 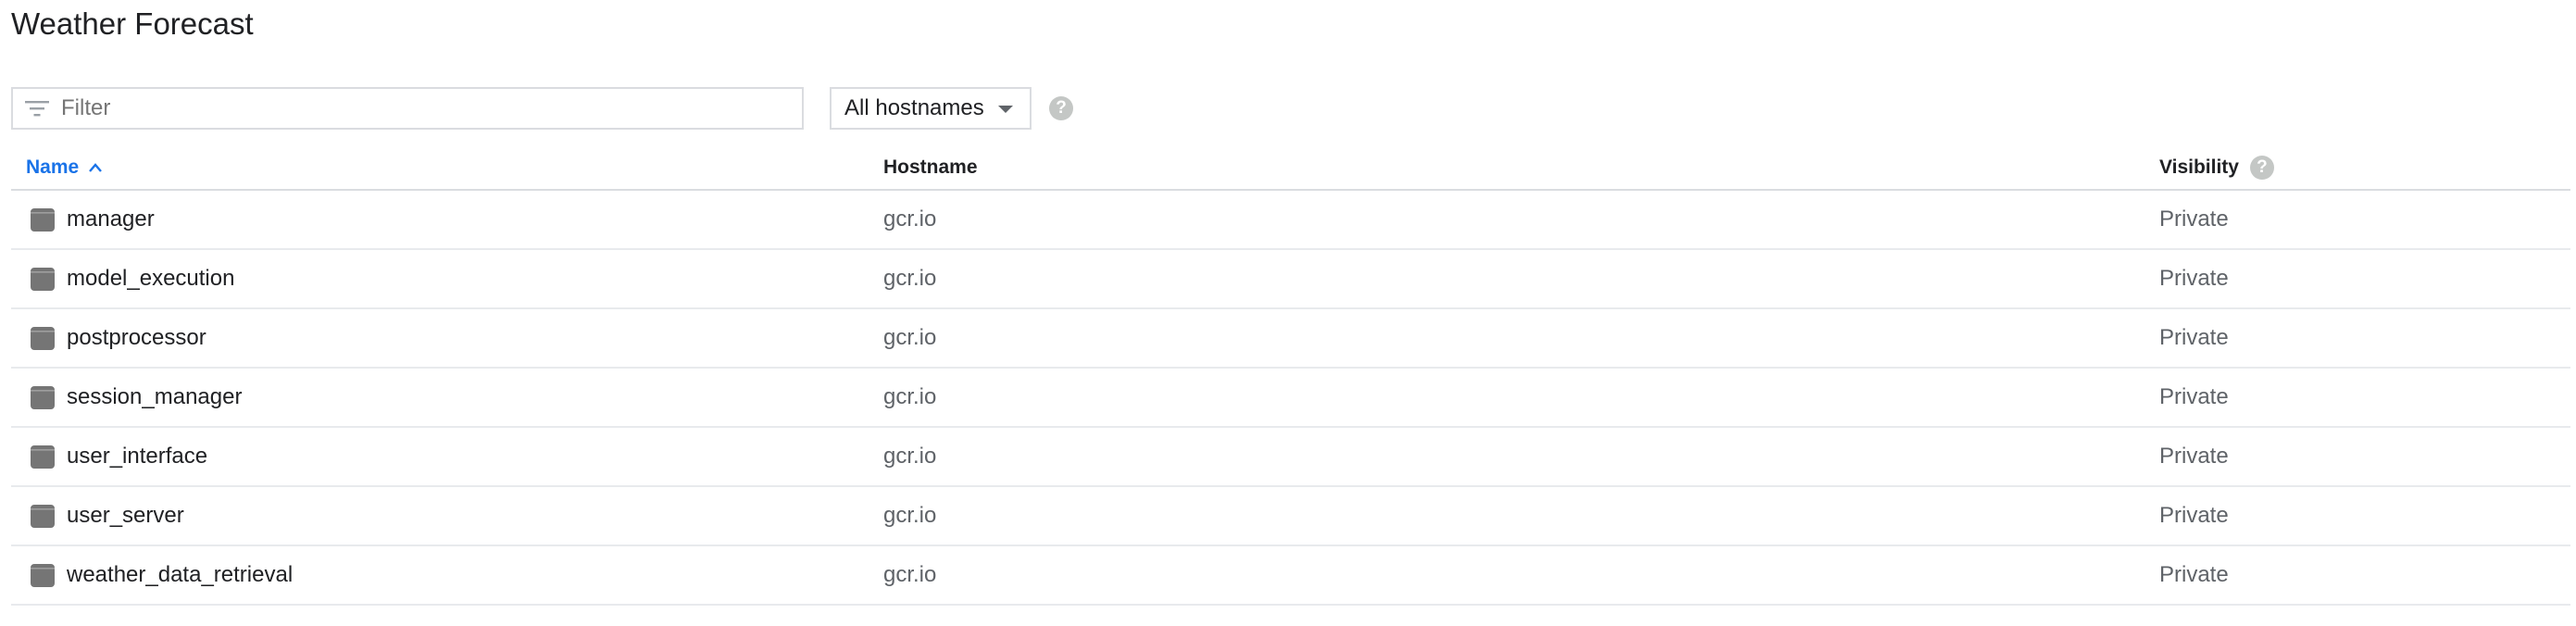 I want to click on repository-name-cell: user_server, so click(x=107, y=516).